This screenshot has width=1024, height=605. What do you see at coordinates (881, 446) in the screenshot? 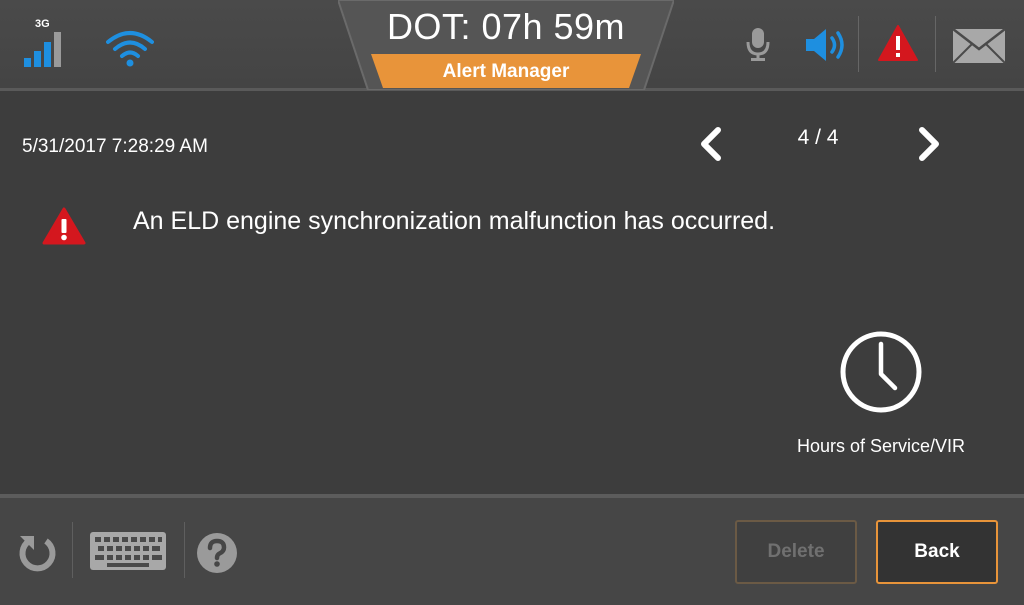
I see `hours-of-service-label: Hours of Service/VIR` at bounding box center [881, 446].